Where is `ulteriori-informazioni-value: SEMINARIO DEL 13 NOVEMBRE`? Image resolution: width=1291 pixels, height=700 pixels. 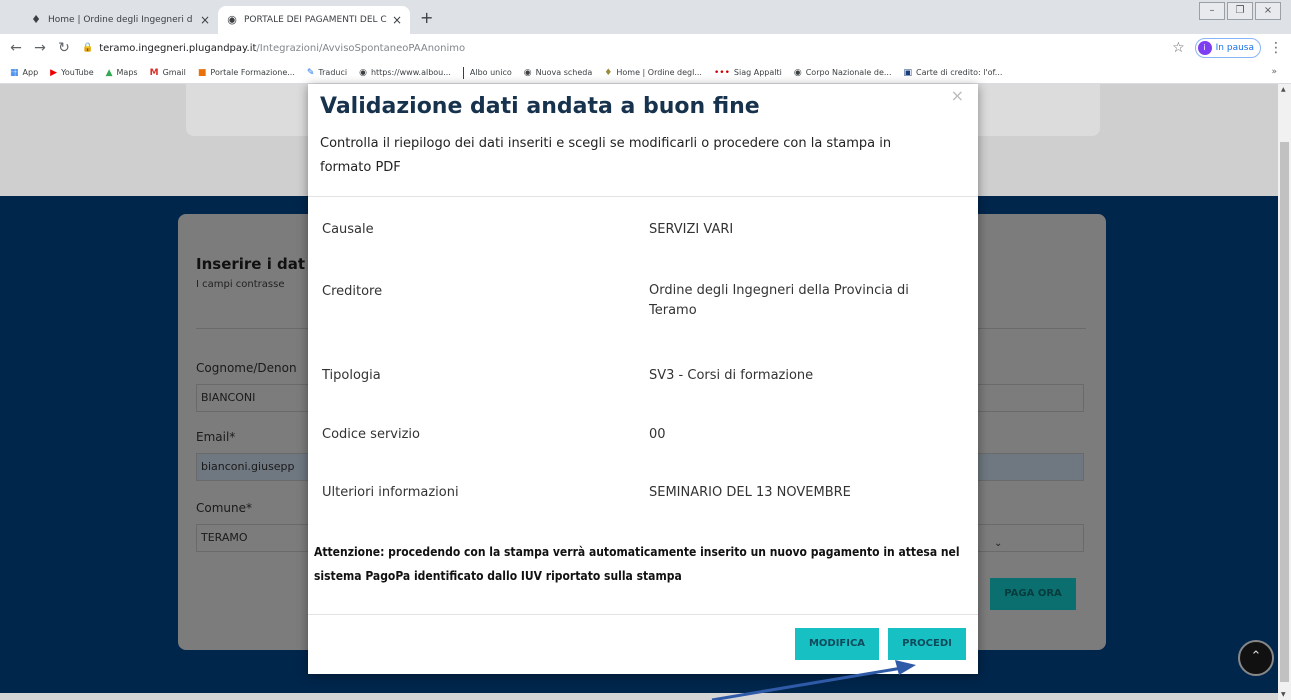
ulteriori-informazioni-value: SEMINARIO DEL 13 NOVEMBRE is located at coordinates (750, 492).